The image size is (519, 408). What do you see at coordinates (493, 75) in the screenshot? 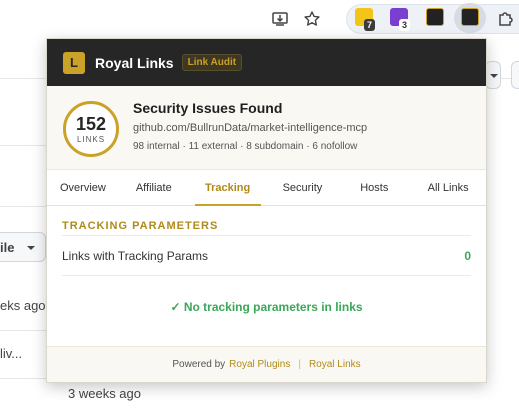
I see `page-dropdown-button` at bounding box center [493, 75].